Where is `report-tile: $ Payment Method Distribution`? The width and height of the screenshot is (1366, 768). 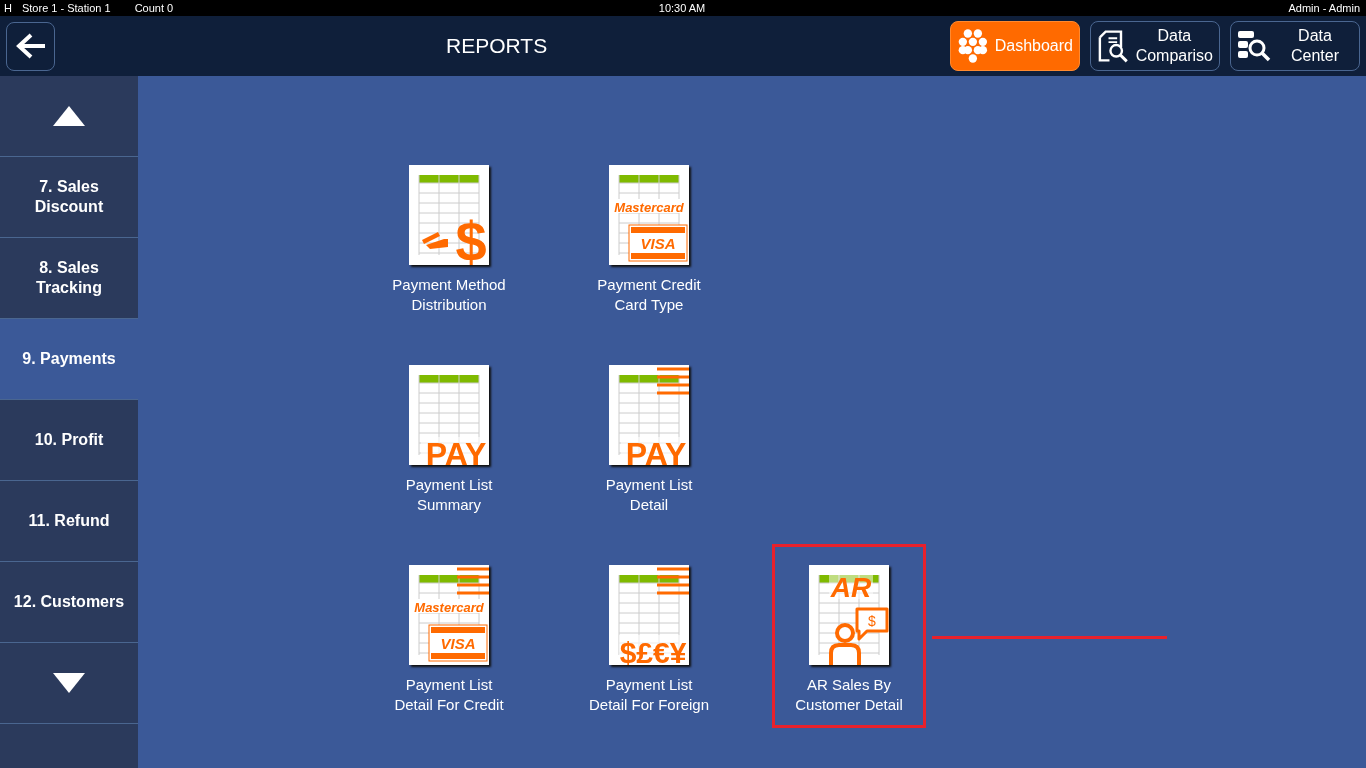 report-tile: $ Payment Method Distribution is located at coordinates (449, 236).